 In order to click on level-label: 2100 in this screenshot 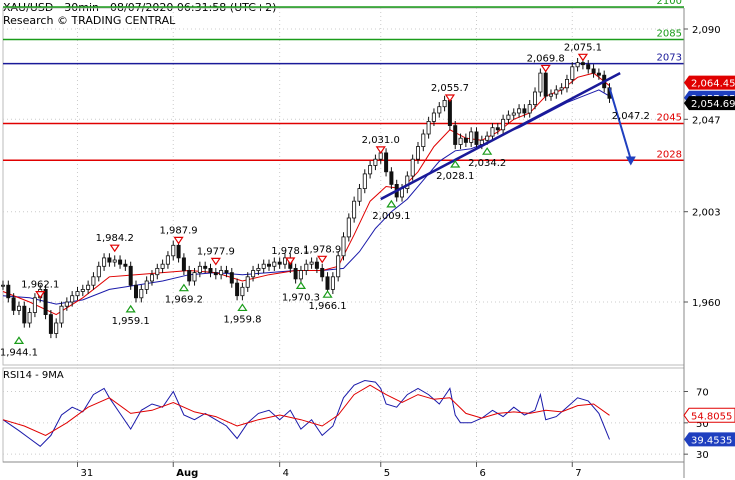, I will do `click(669, 3)`.